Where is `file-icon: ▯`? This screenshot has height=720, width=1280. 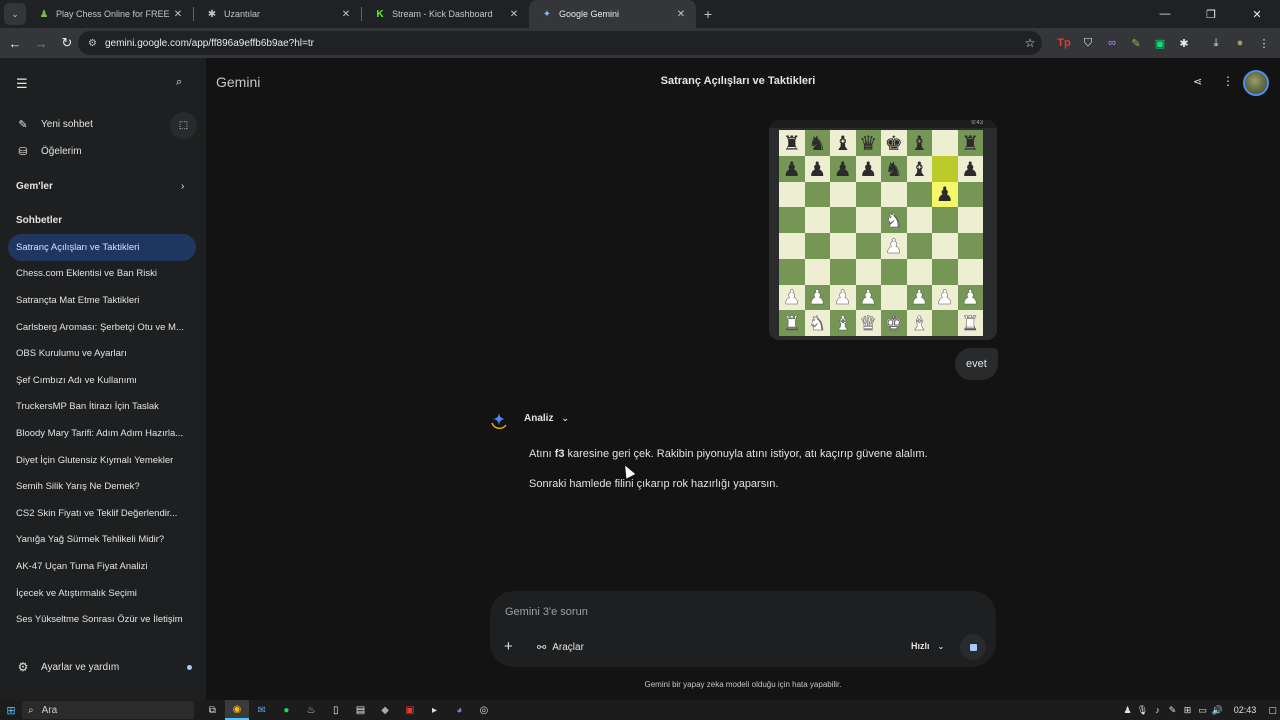
file-icon: ▯ is located at coordinates (335, 710).